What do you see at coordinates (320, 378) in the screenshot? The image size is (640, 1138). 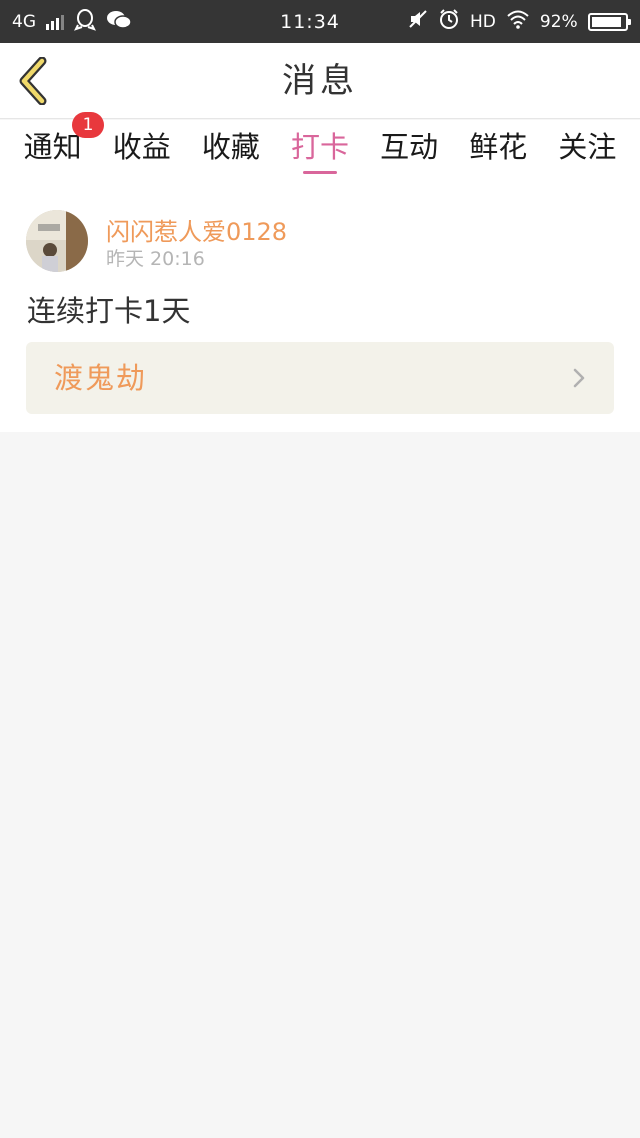 I see `book-link: 渡鬼劫` at bounding box center [320, 378].